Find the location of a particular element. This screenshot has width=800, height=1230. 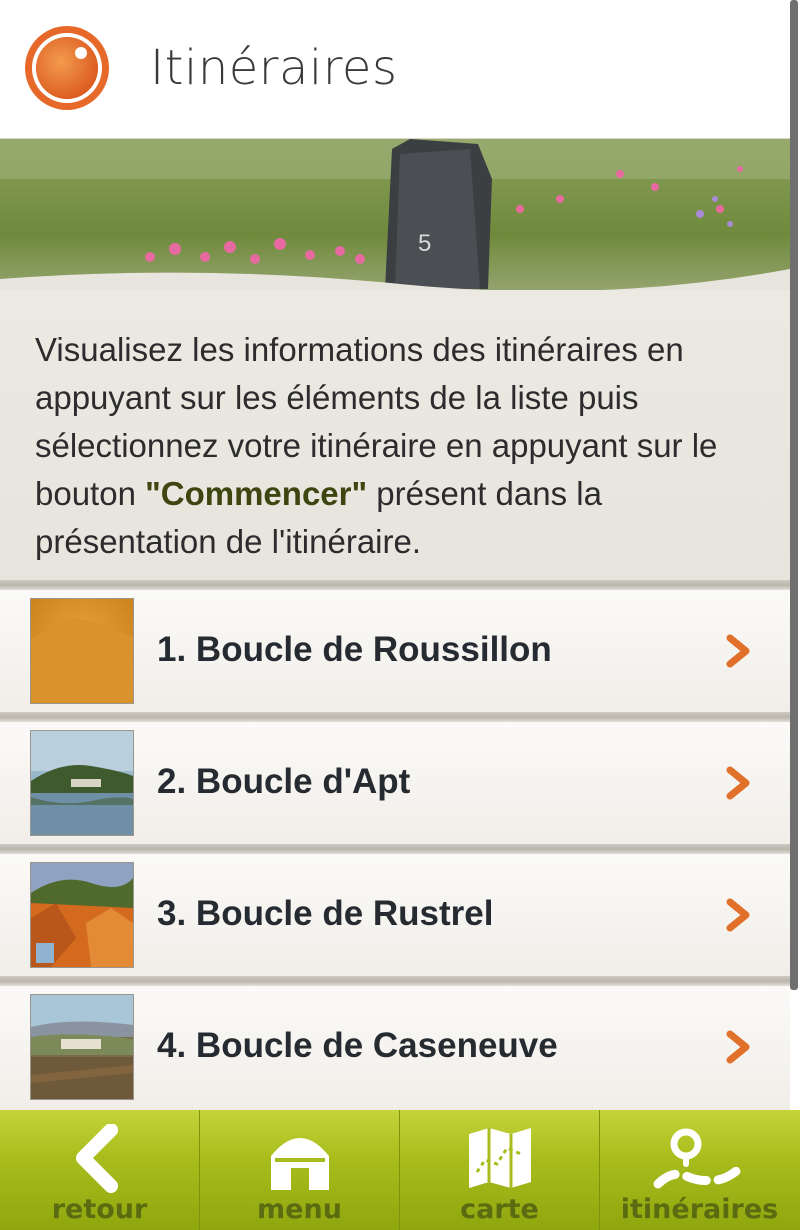

banner-image: 5 is located at coordinates (395, 219).